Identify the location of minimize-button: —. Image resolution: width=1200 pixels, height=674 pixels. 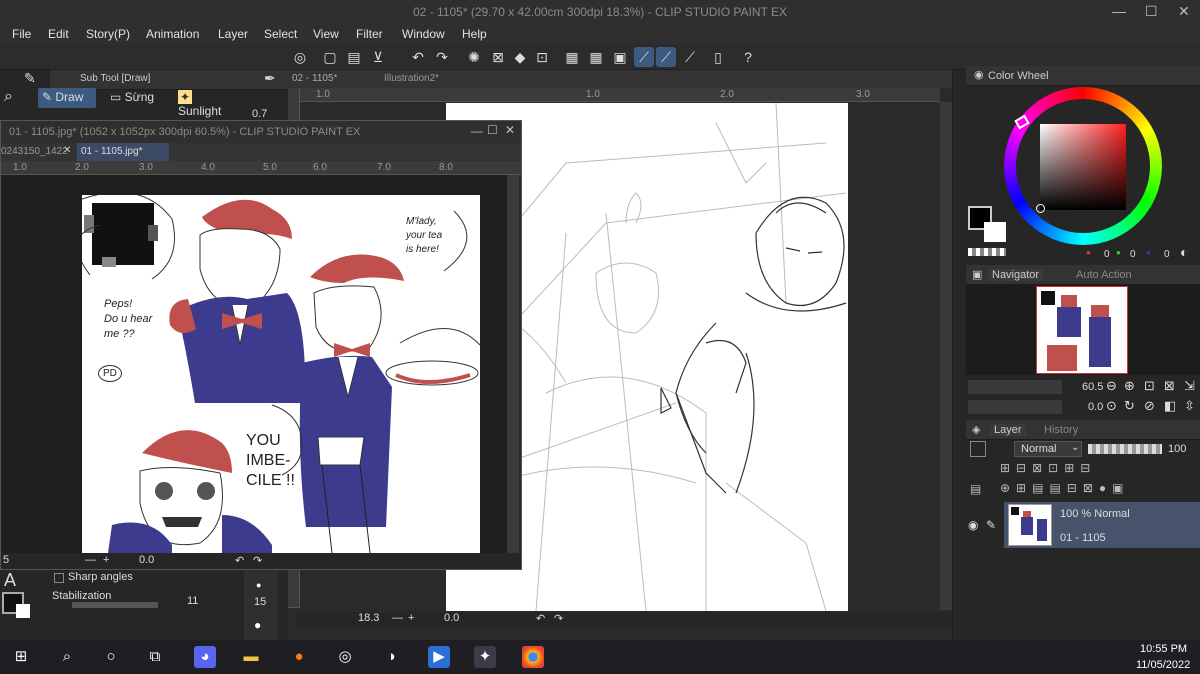
(1119, 11).